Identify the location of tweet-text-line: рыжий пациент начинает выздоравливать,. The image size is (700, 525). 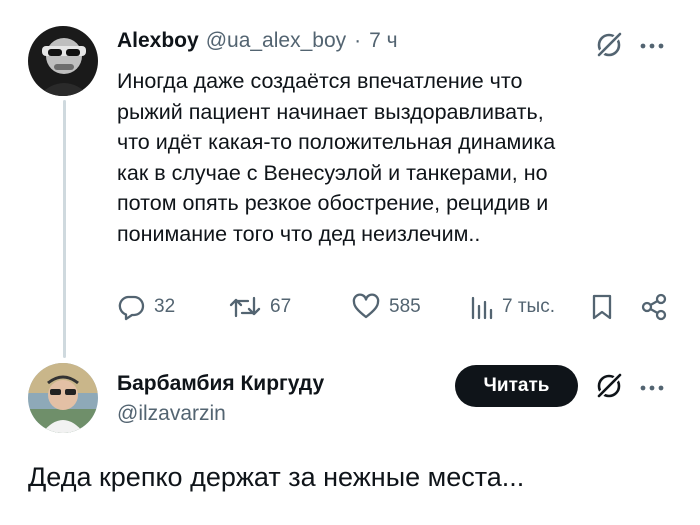
(330, 111).